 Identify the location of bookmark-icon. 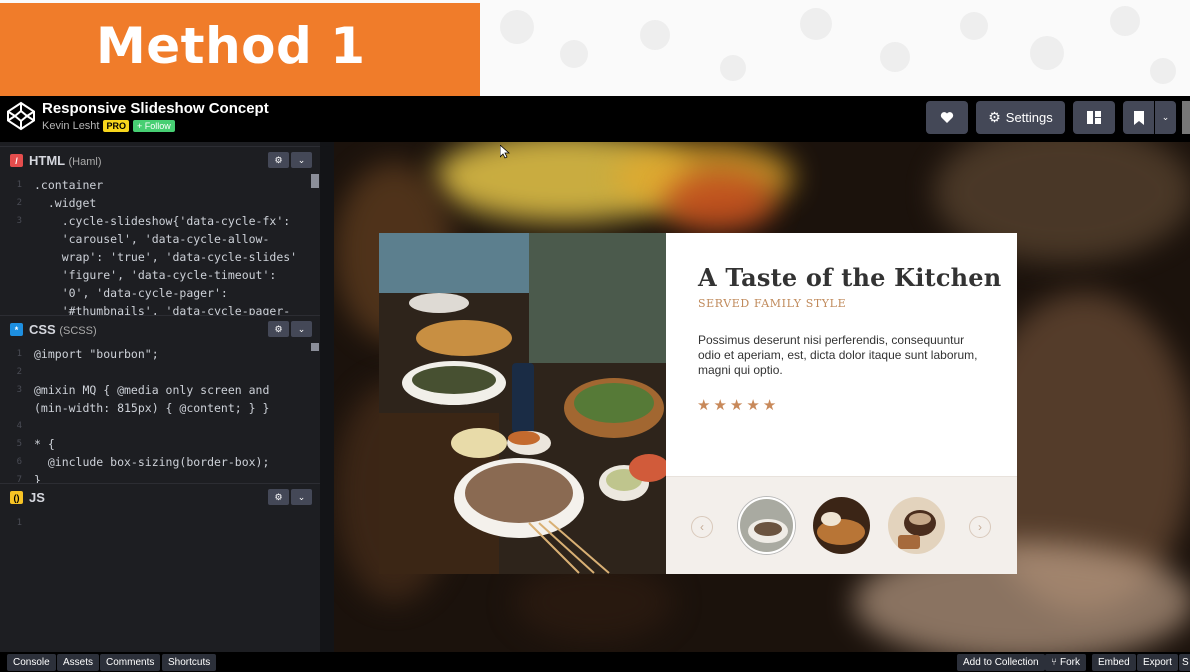
(1138, 117).